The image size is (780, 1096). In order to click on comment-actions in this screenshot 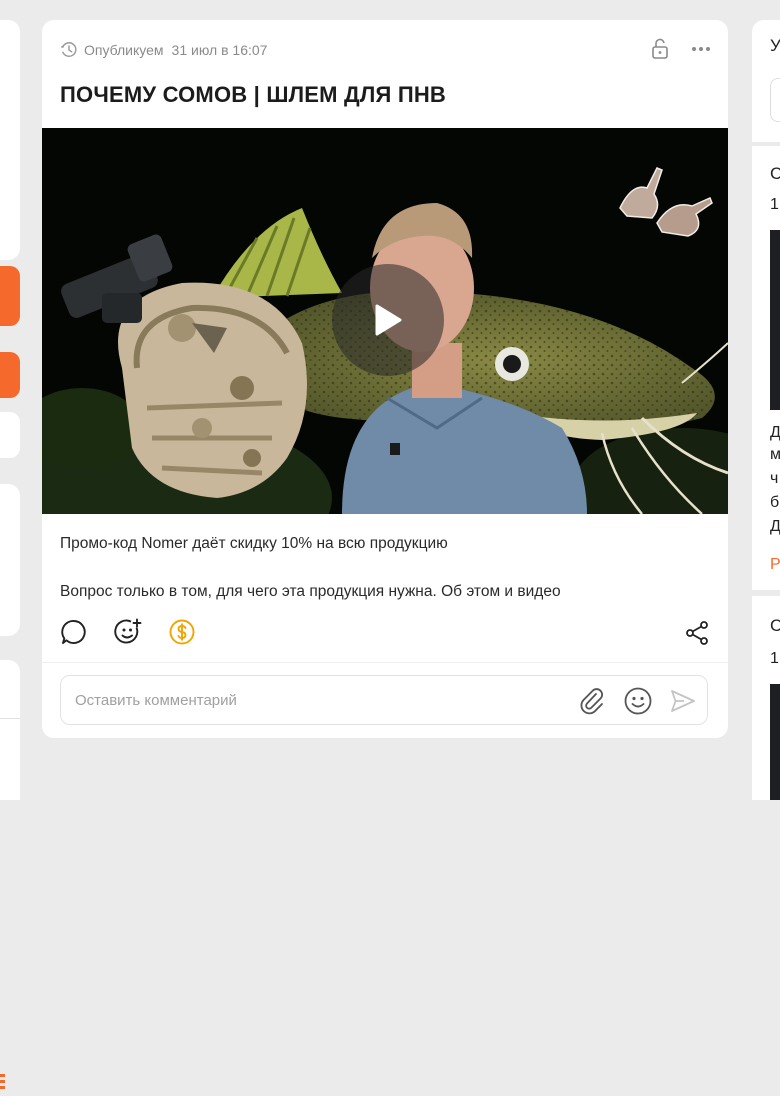, I will do `click(637, 701)`.